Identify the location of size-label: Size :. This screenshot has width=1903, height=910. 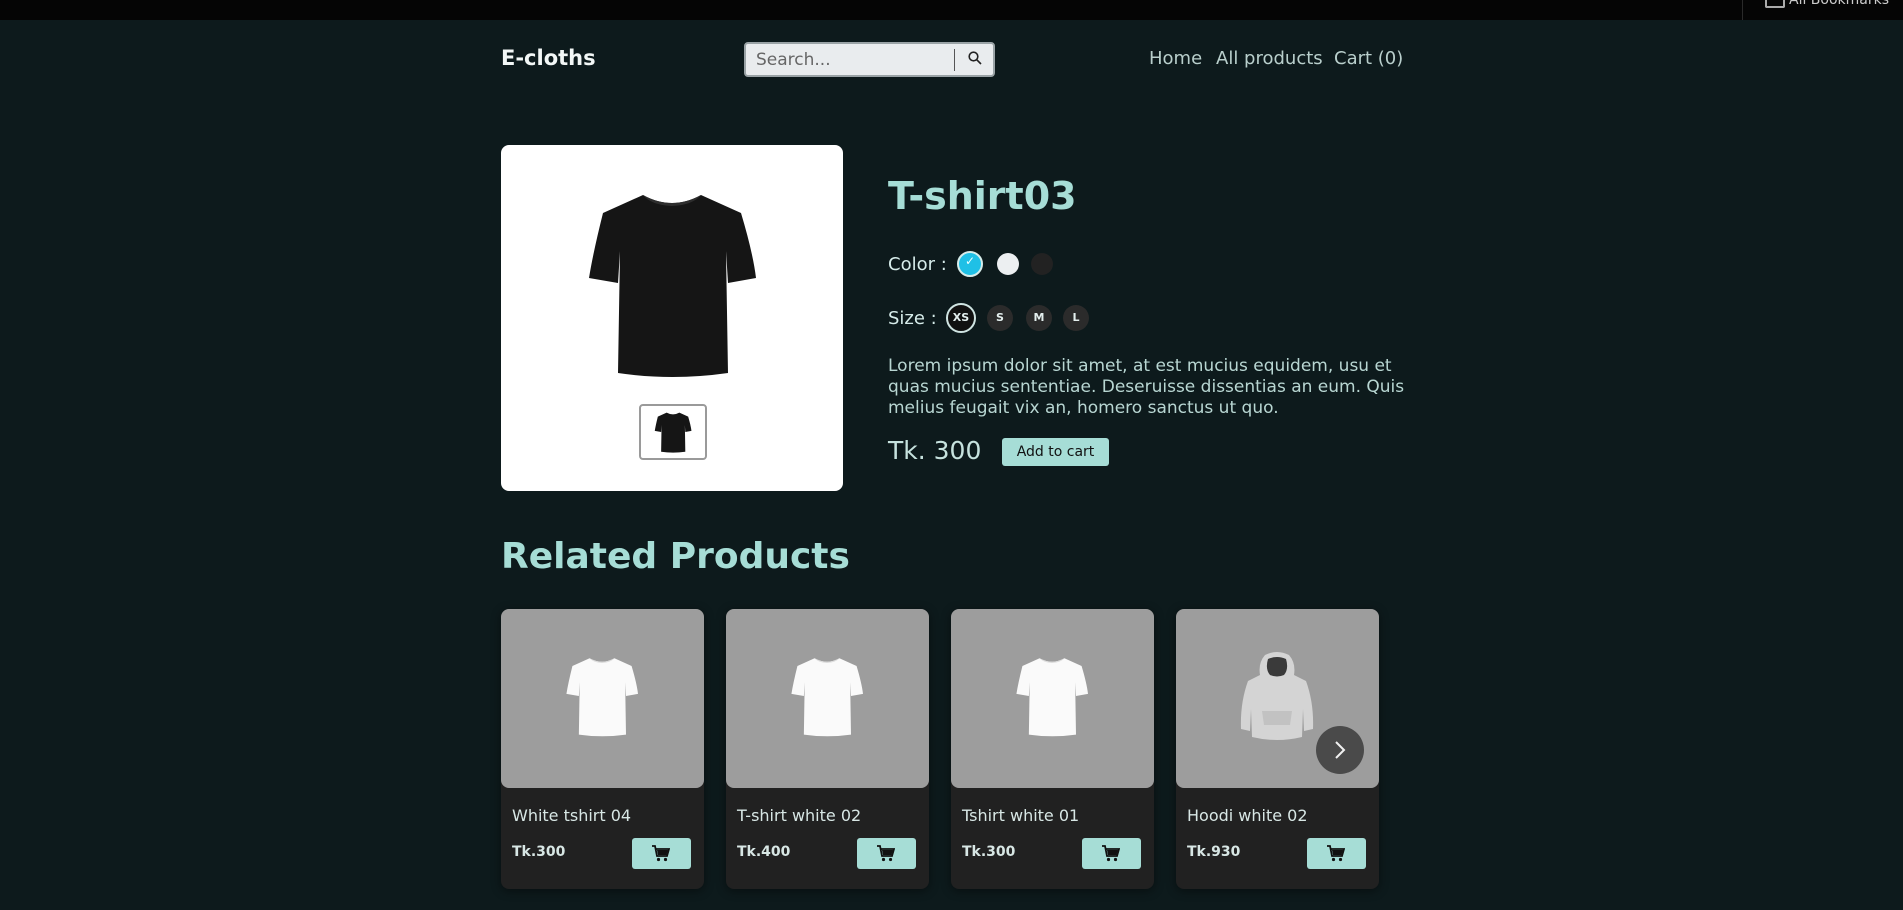
(912, 318).